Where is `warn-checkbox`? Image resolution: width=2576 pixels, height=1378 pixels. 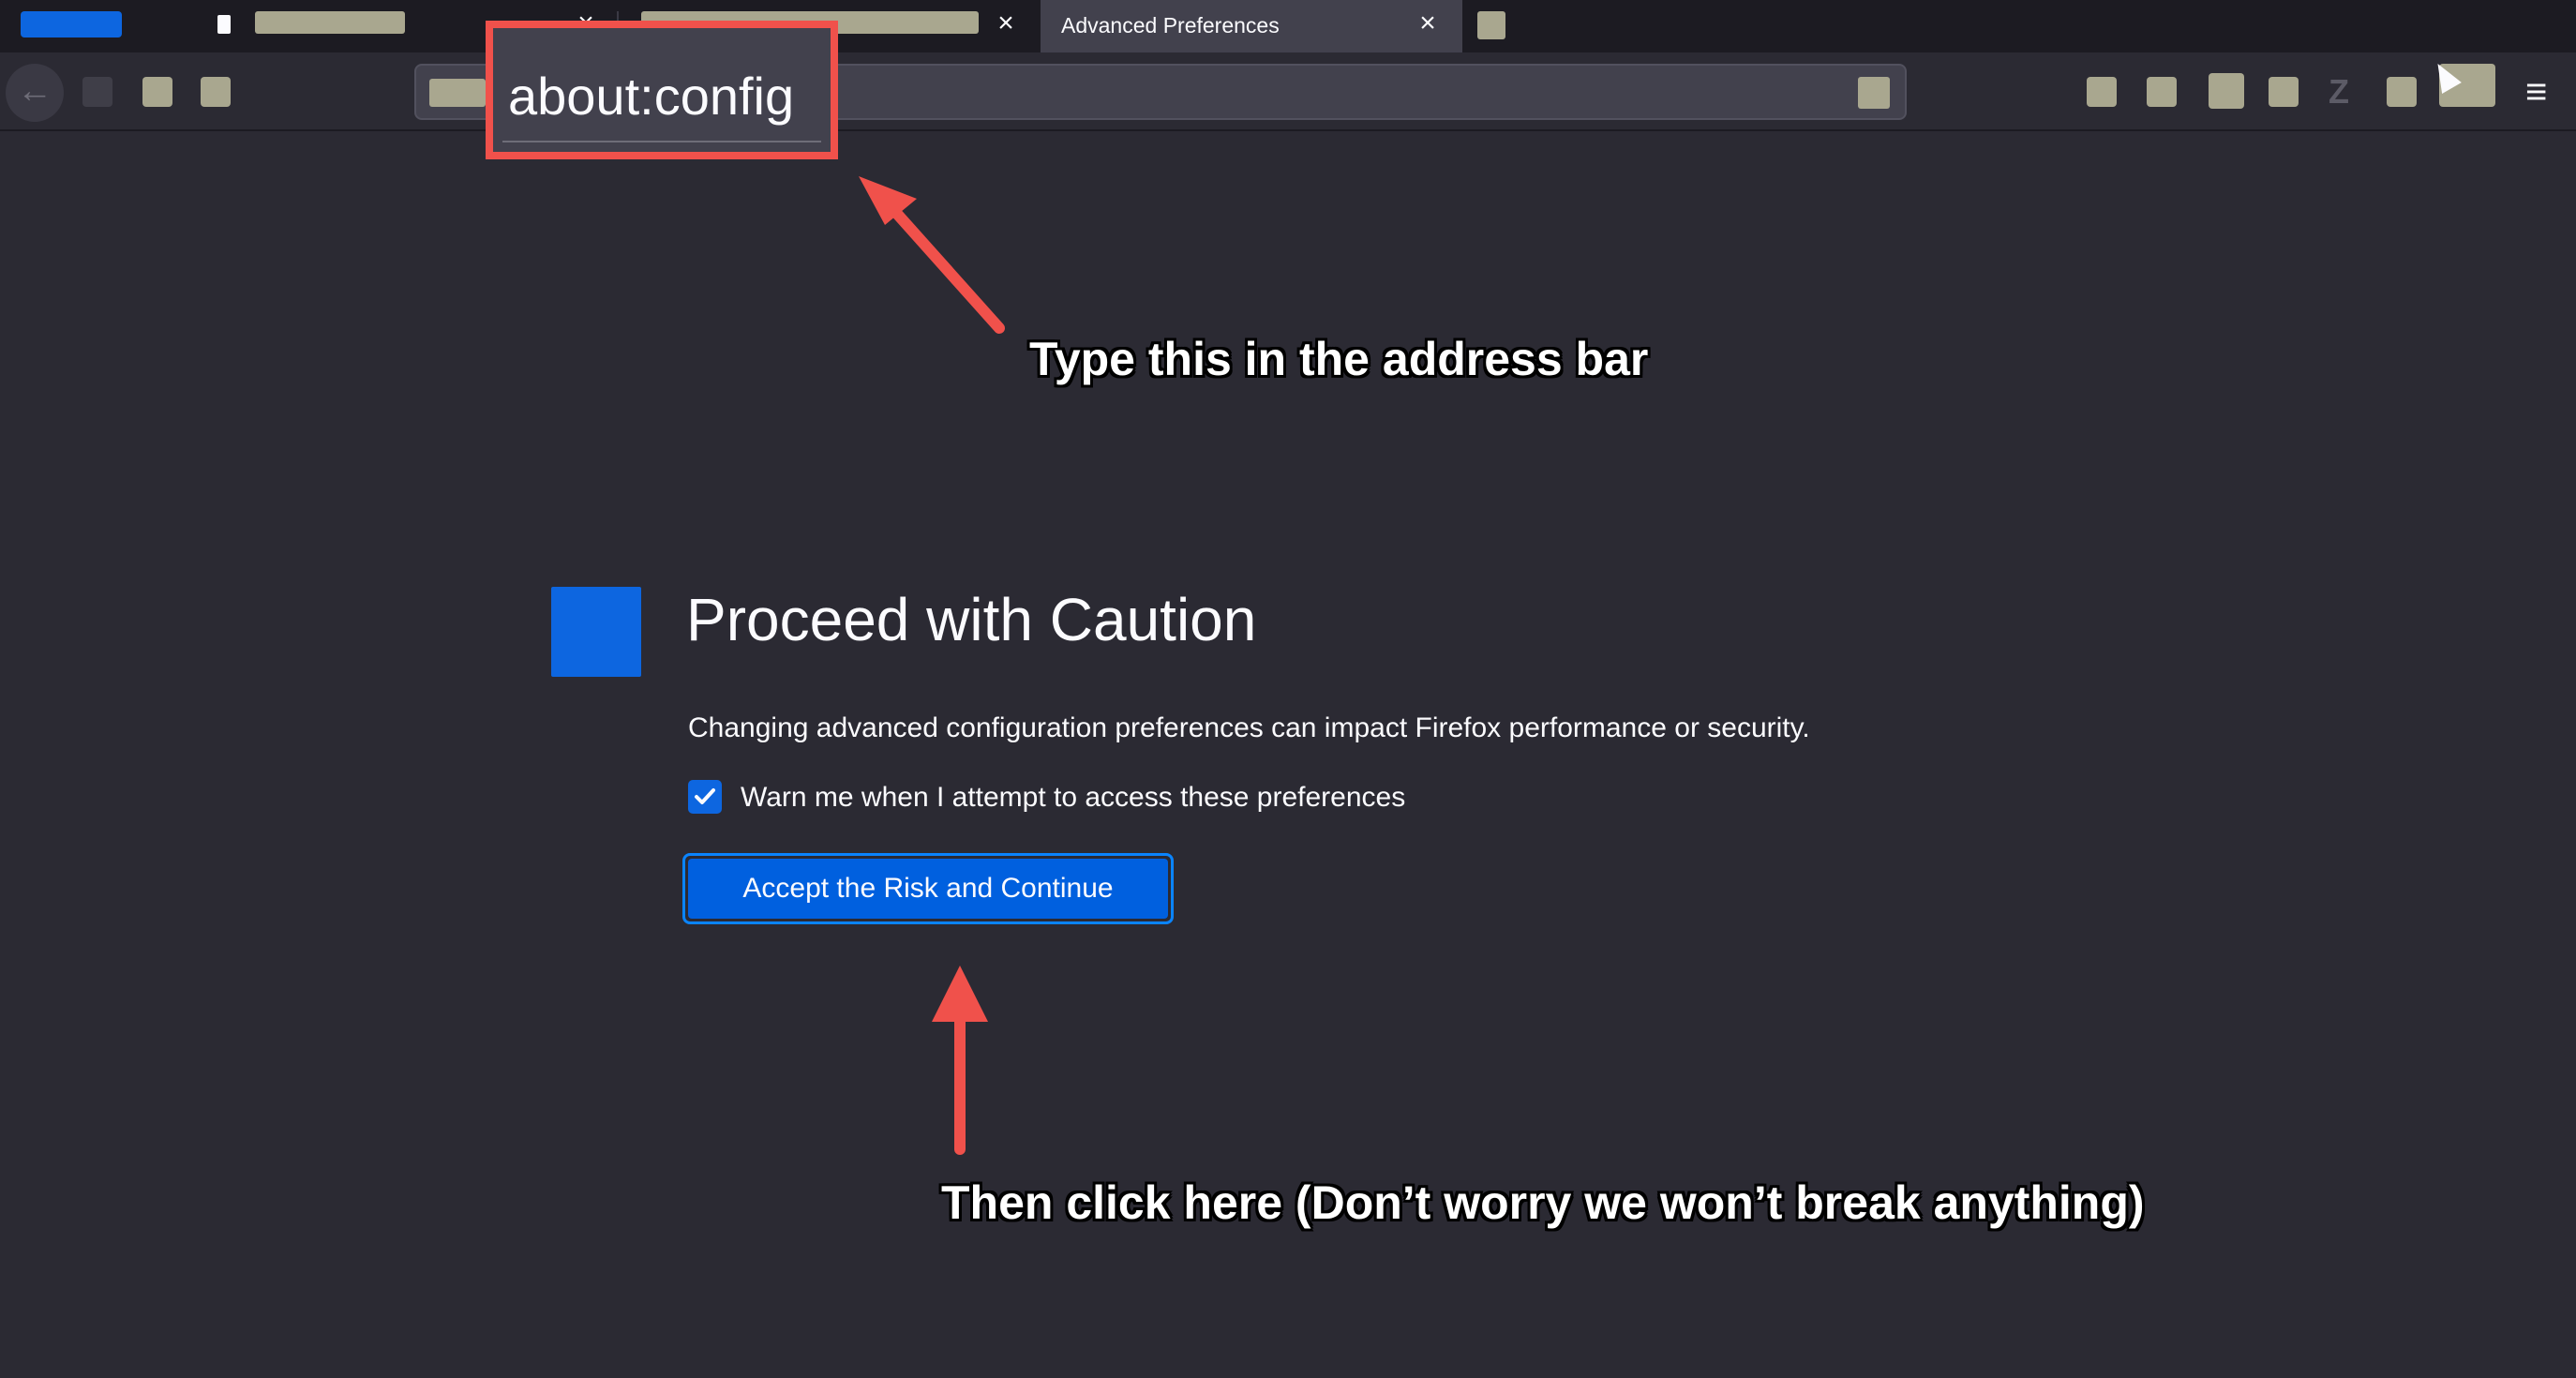
warn-checkbox is located at coordinates (705, 797).